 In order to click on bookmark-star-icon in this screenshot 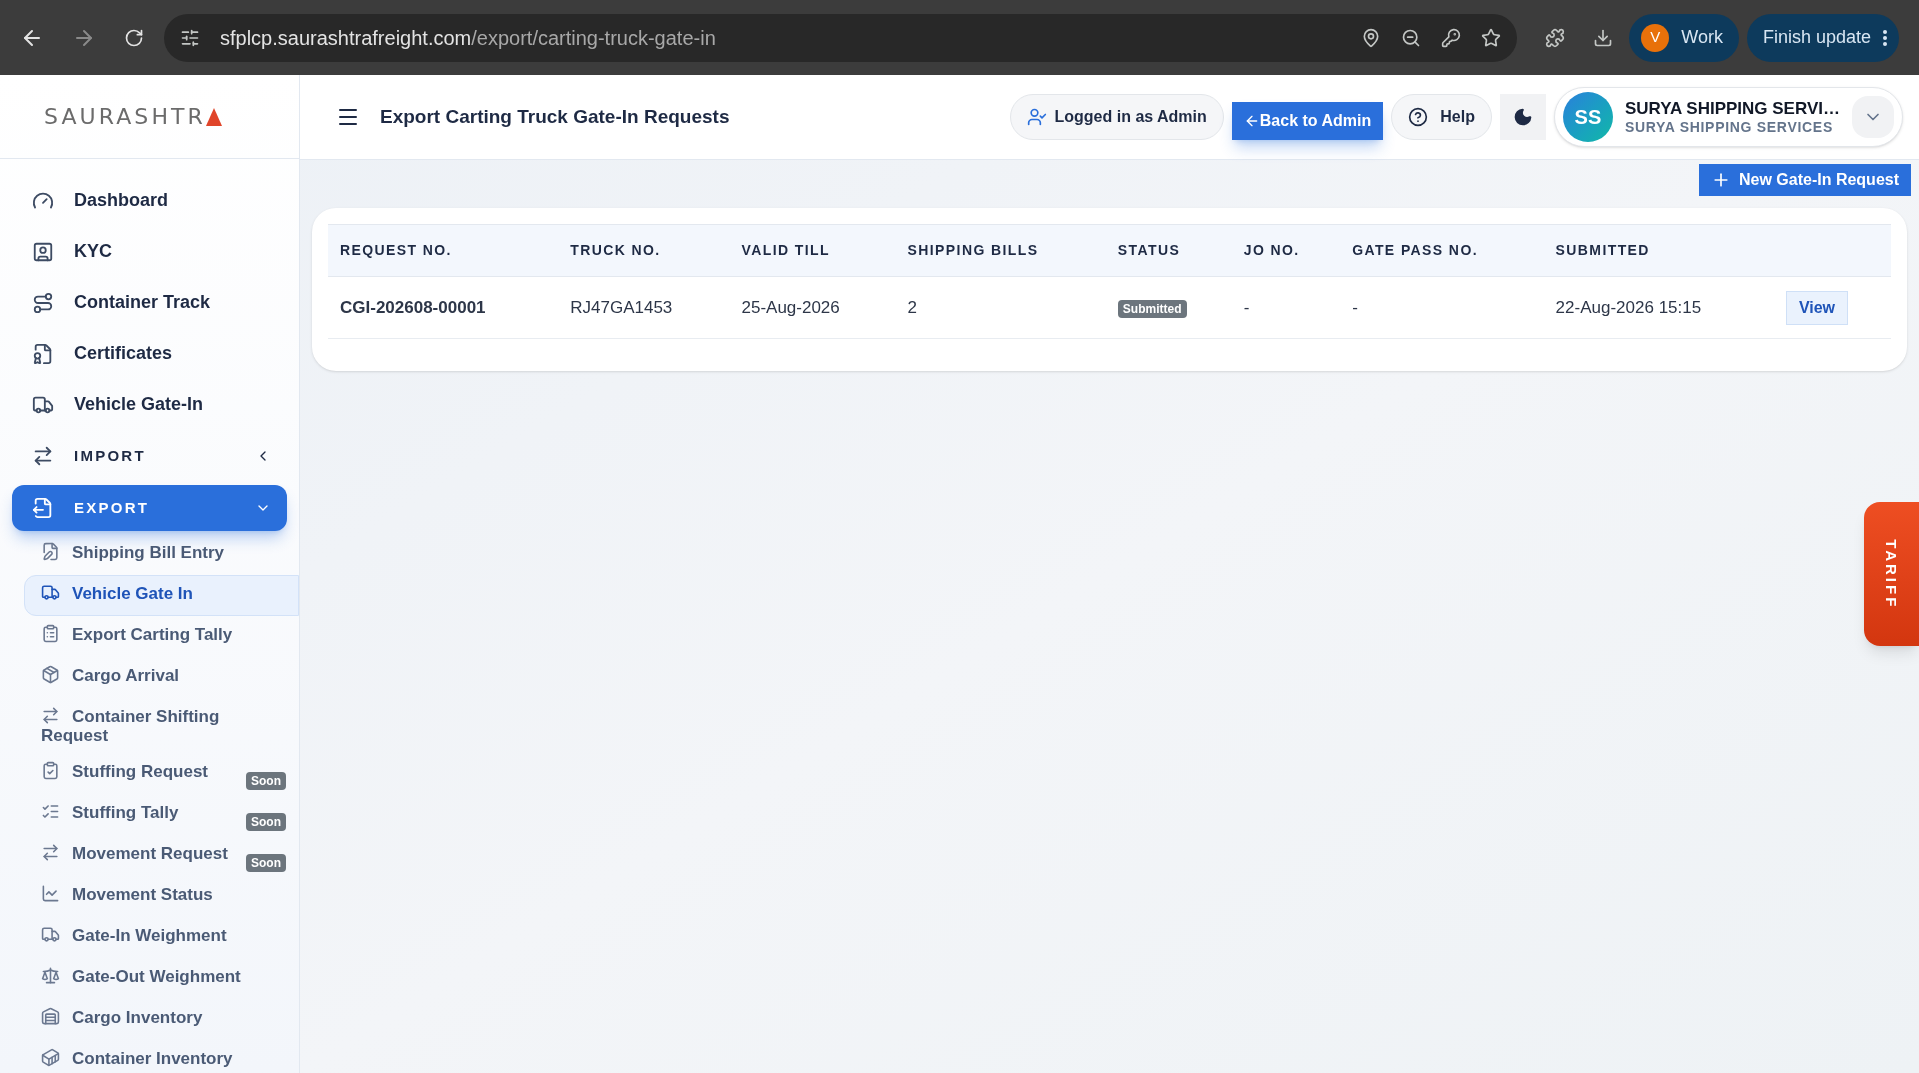, I will do `click(1491, 37)`.